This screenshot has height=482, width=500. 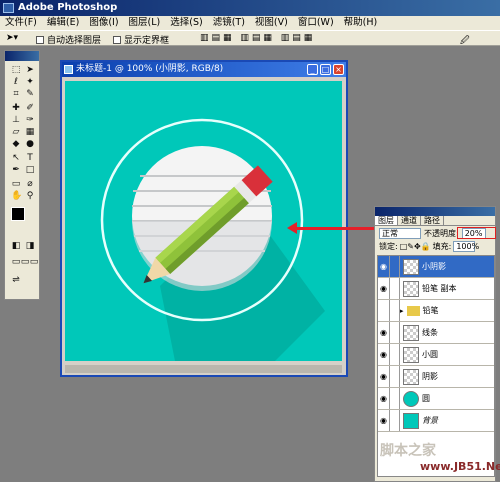 I want to click on lock-label: 锁定:, so click(x=388, y=246).